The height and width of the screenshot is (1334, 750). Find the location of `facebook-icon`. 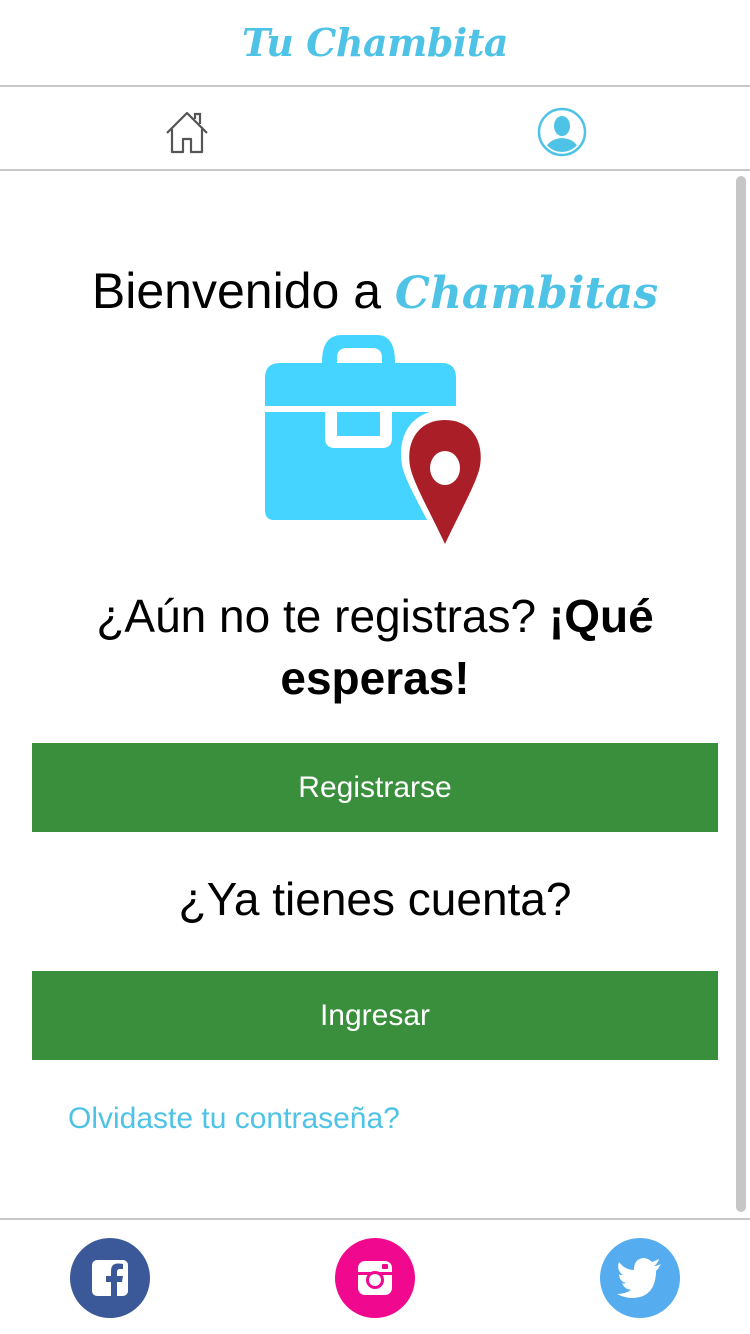

facebook-icon is located at coordinates (110, 1278).